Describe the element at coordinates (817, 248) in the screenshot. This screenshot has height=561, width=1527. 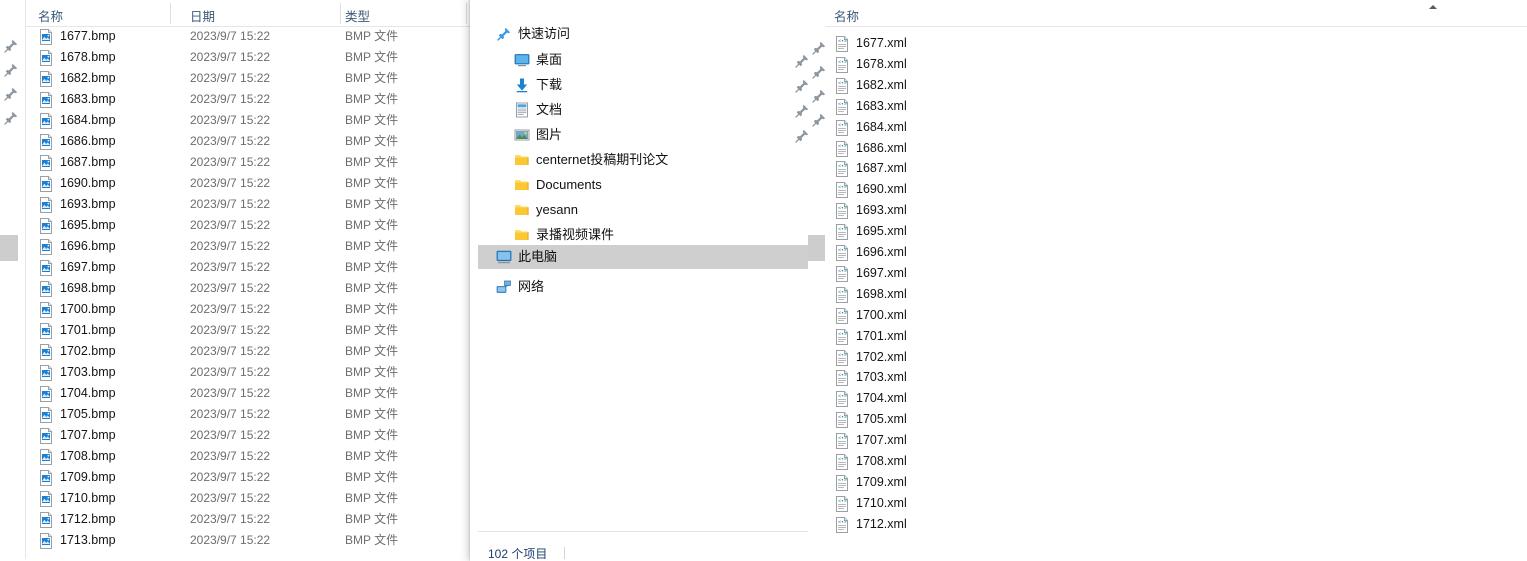
I see `scrollbar-thumb` at that location.